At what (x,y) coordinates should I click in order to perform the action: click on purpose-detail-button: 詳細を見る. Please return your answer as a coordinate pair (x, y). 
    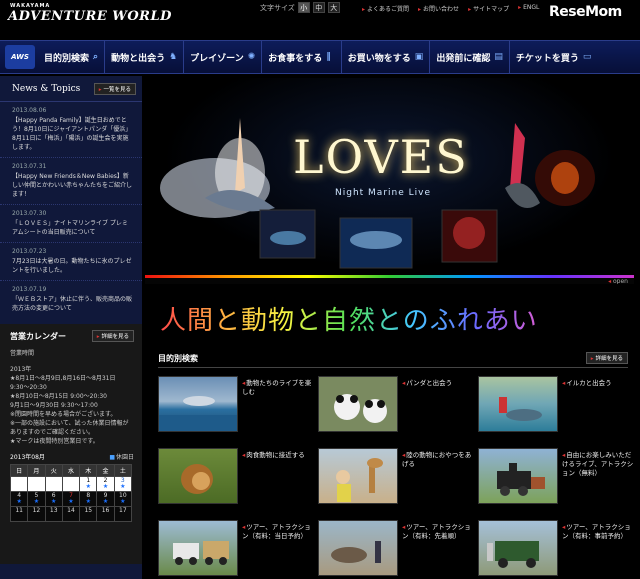
    Looking at the image, I should click on (606, 358).